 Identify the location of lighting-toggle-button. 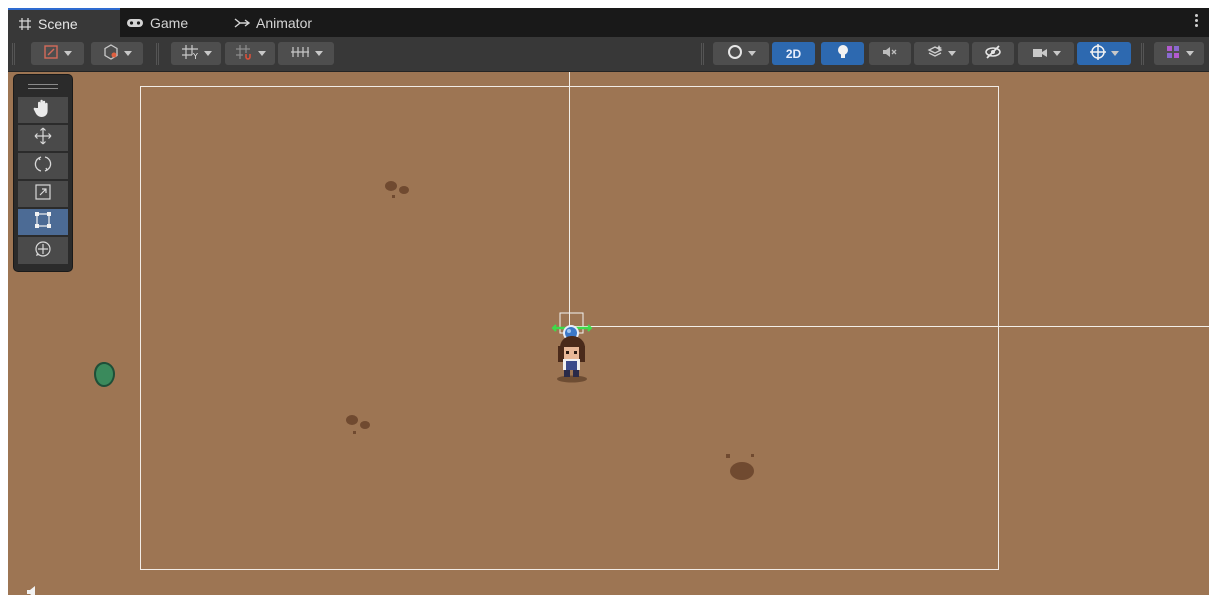
(842, 53).